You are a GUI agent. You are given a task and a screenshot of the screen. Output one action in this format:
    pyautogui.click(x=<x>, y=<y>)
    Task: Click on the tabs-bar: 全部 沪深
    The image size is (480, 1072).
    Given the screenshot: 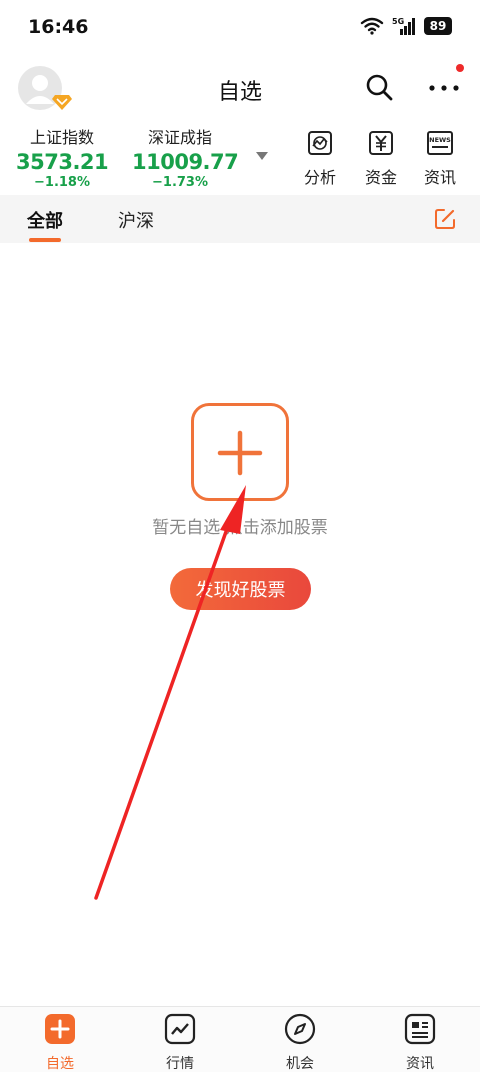 What is the action you would take?
    pyautogui.click(x=240, y=219)
    